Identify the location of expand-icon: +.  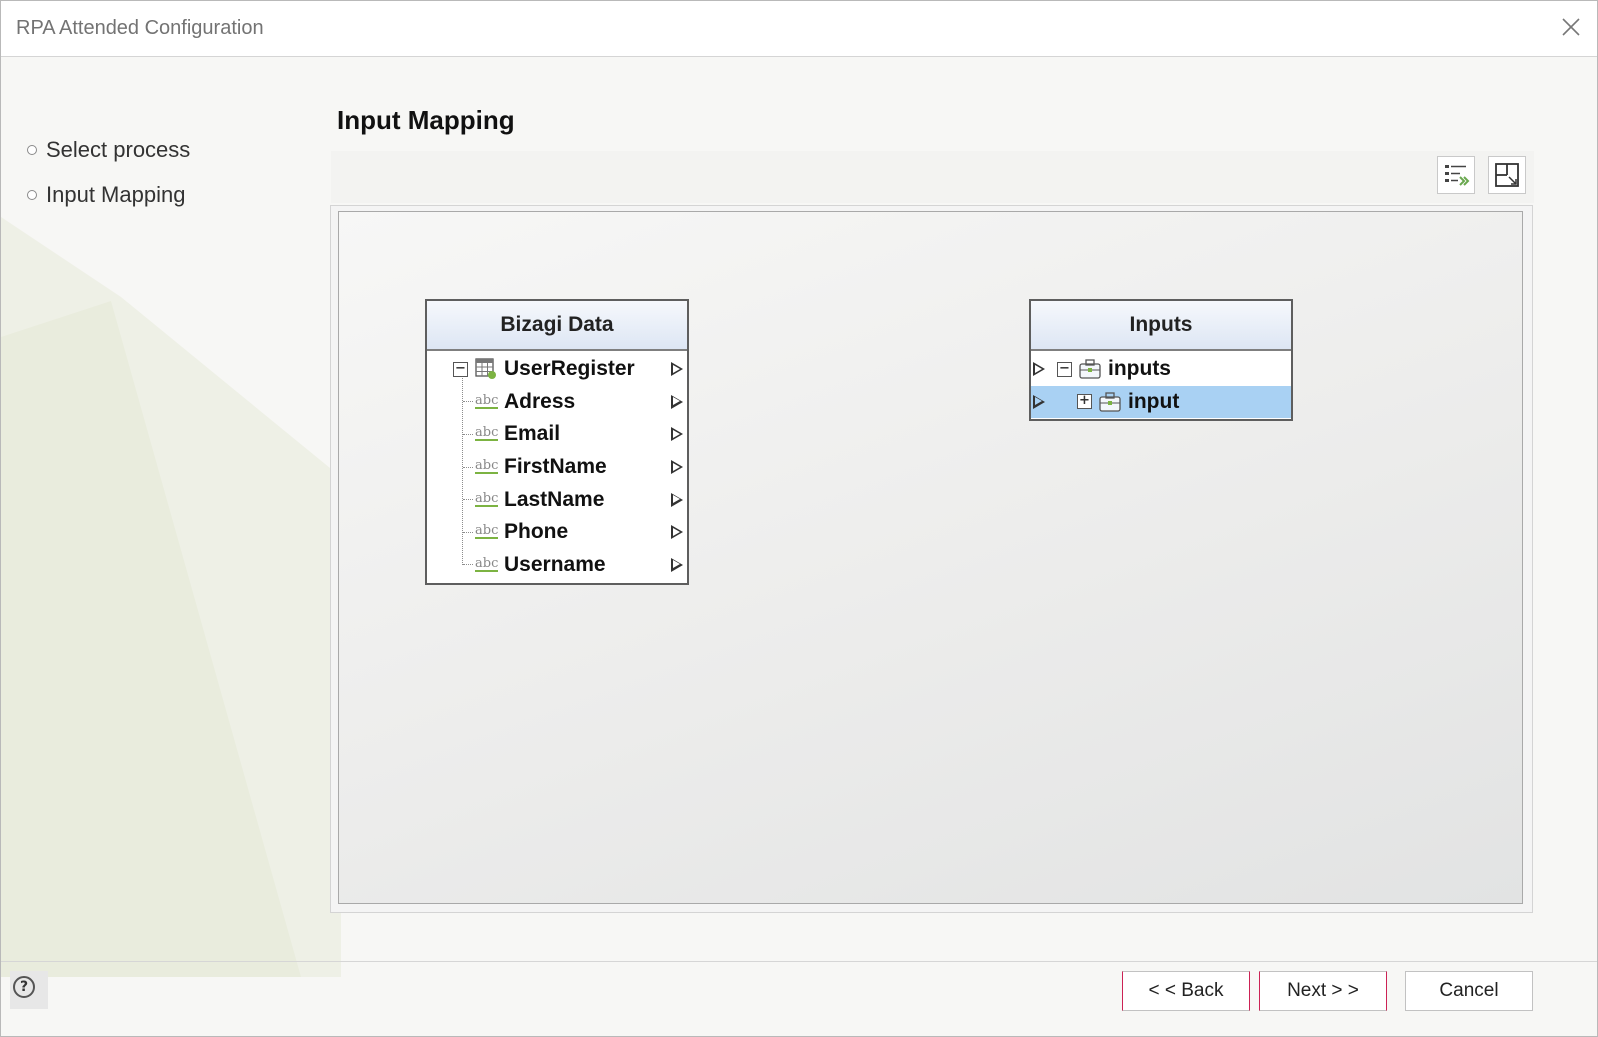
(1084, 402).